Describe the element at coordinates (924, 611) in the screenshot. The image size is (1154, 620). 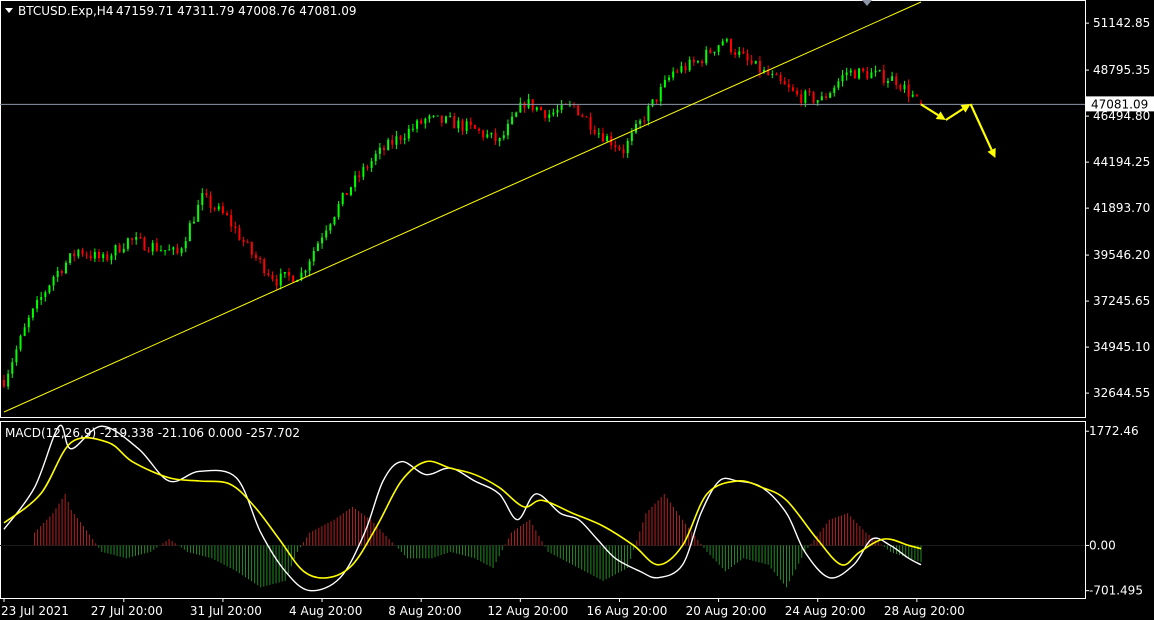
I see `time-tick-label: 28 Aug 20:00` at that location.